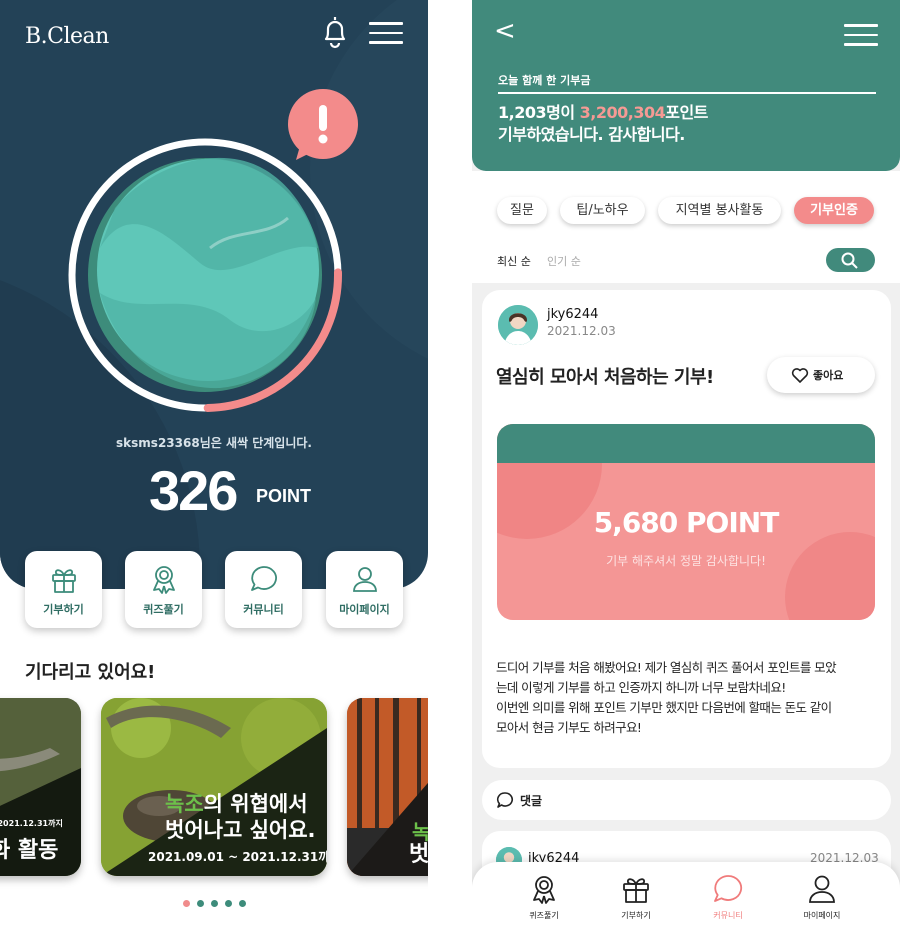 Image resolution: width=900 pixels, height=926 pixels. I want to click on tabbar-mypage: 마이페이지, so click(822, 896).